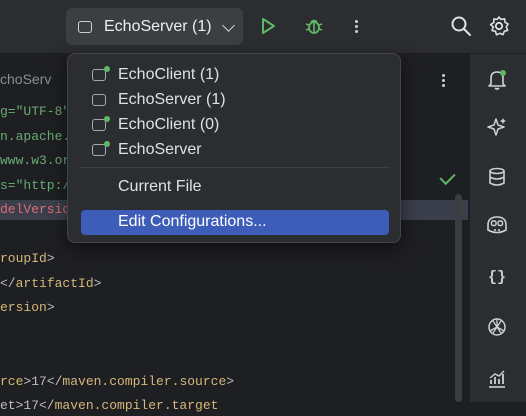 This screenshot has height=416, width=526. I want to click on notifications-icon, so click(497, 80).